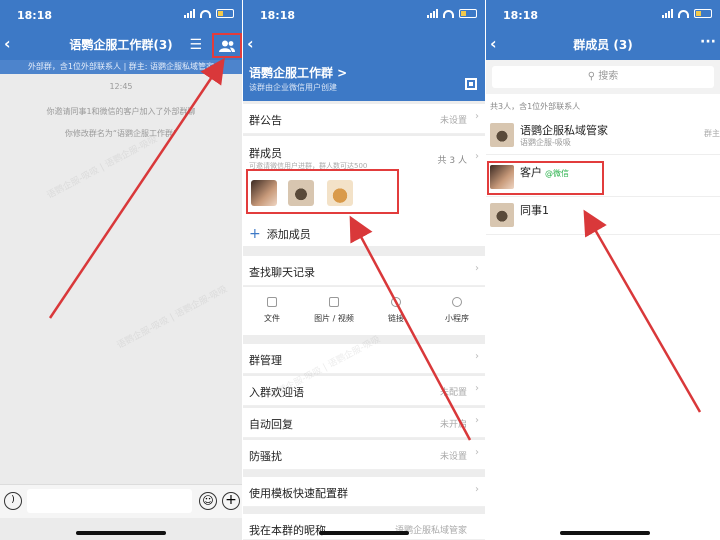  Describe the element at coordinates (102, 168) in the screenshot. I see `watermark: 语鹦企服-吸吸 | 语鹦企服-吸吸` at that location.